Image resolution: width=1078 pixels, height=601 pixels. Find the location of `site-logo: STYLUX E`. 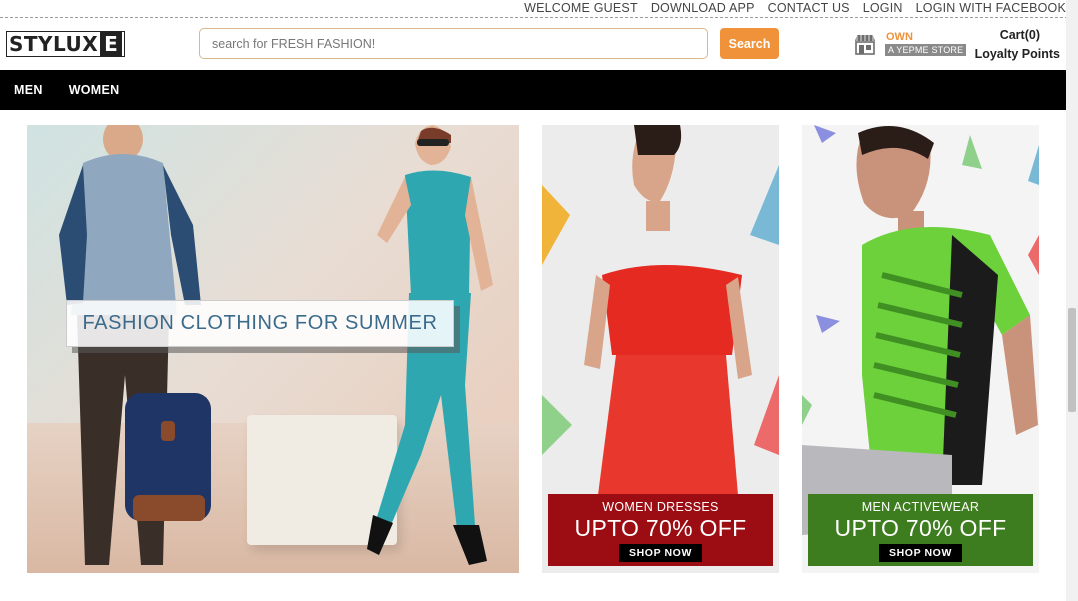

site-logo: STYLUX E is located at coordinates (65, 44).